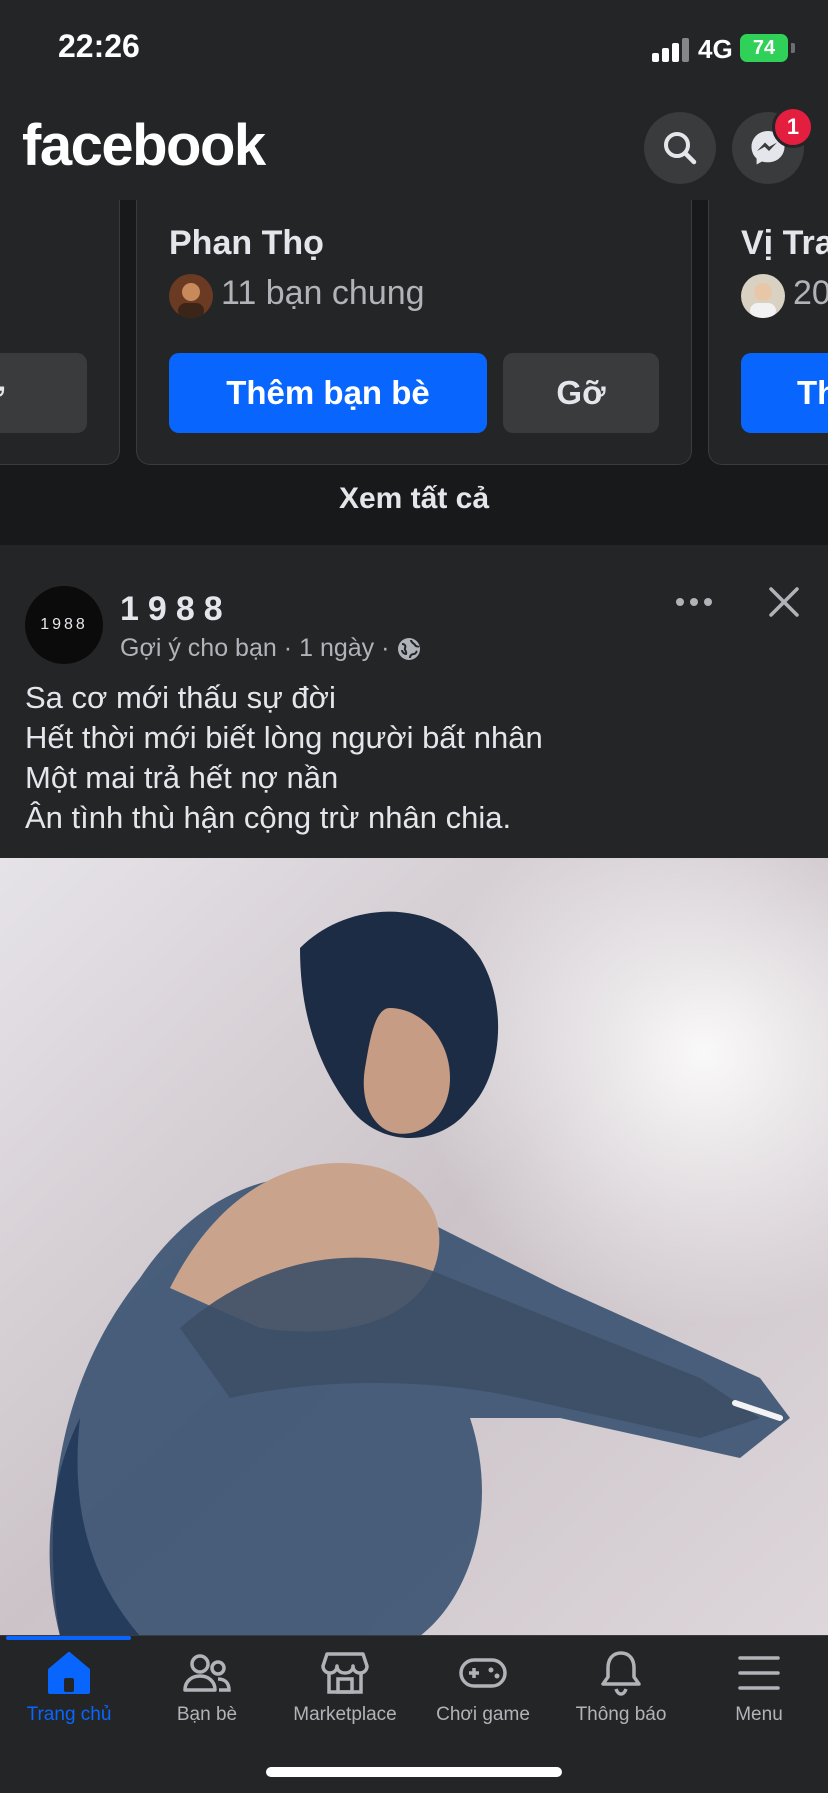 The image size is (828, 1793). Describe the element at coordinates (144, 145) in the screenshot. I see `facebook-logo: facebook` at that location.